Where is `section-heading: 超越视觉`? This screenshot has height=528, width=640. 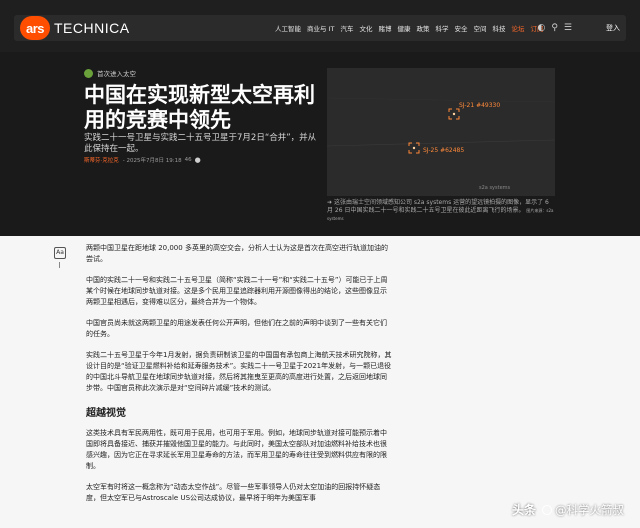
section-heading: 超越视觉 is located at coordinates (106, 413).